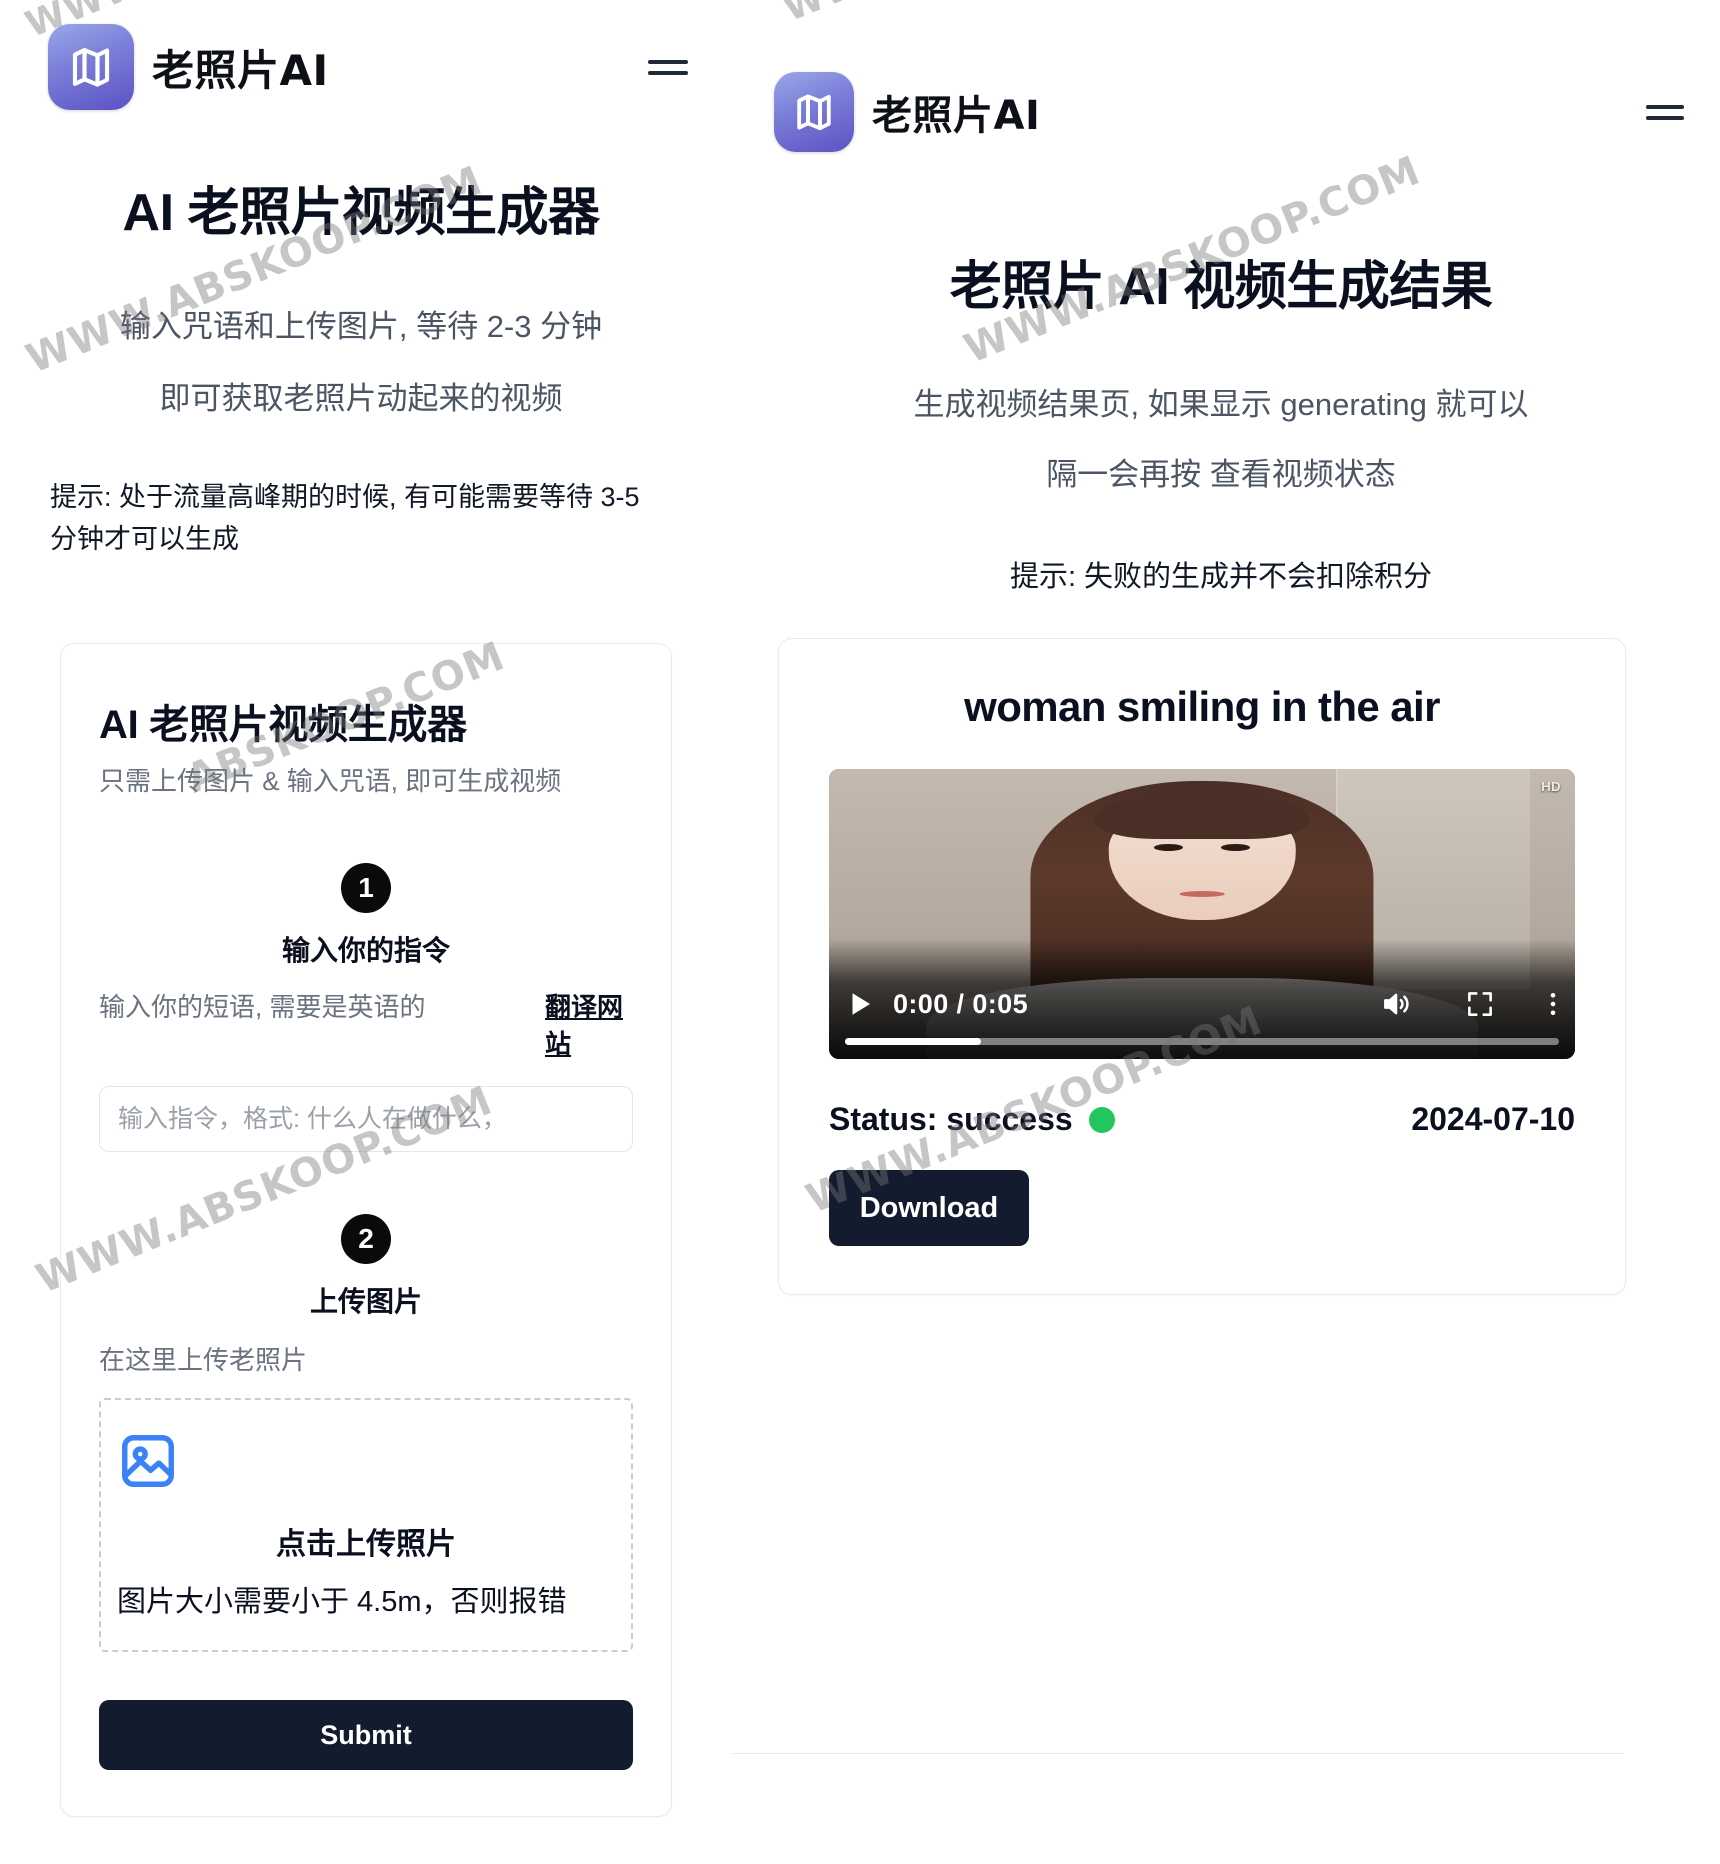 The width and height of the screenshot is (1720, 1864). Describe the element at coordinates (366, 887) in the screenshot. I see `step-1-badge: 1` at that location.